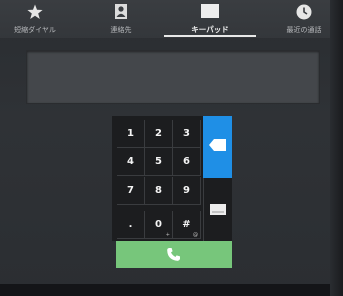 The image size is (343, 296). I want to click on key-digit: 4, so click(130, 161).